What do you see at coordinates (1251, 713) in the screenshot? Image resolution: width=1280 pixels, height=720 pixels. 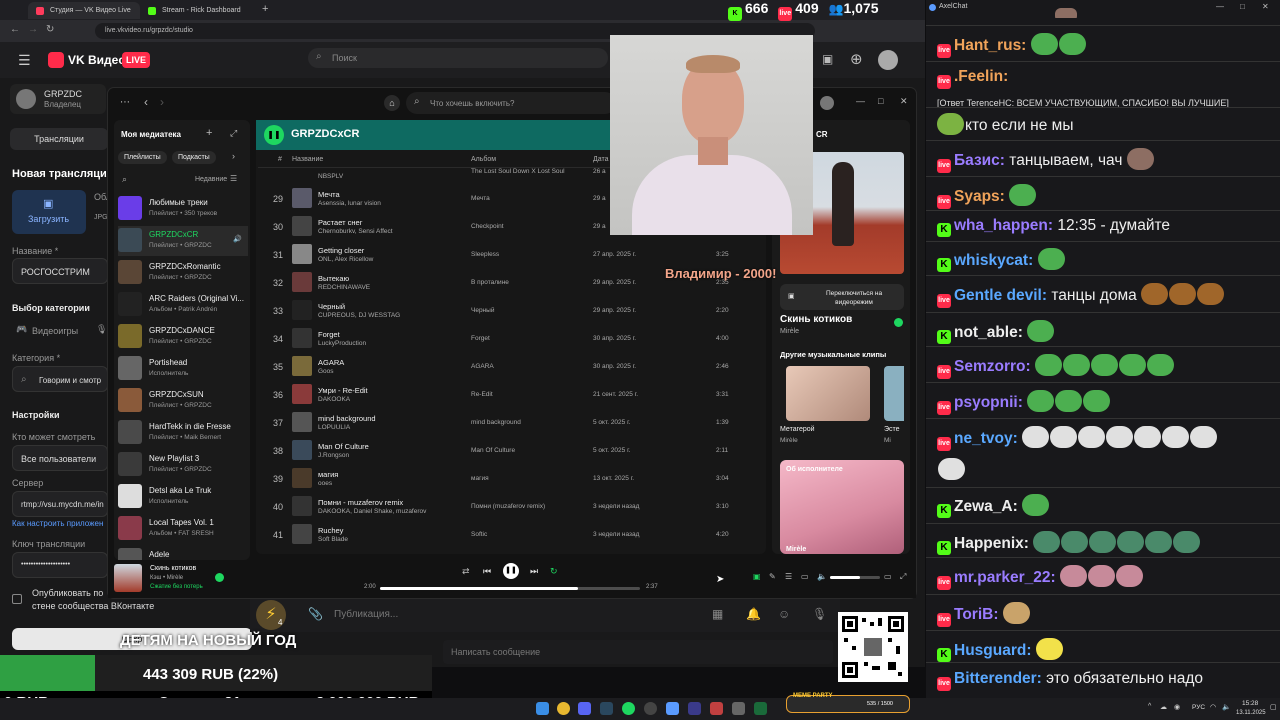 I see `clock-date: 13.11.2025` at bounding box center [1251, 713].